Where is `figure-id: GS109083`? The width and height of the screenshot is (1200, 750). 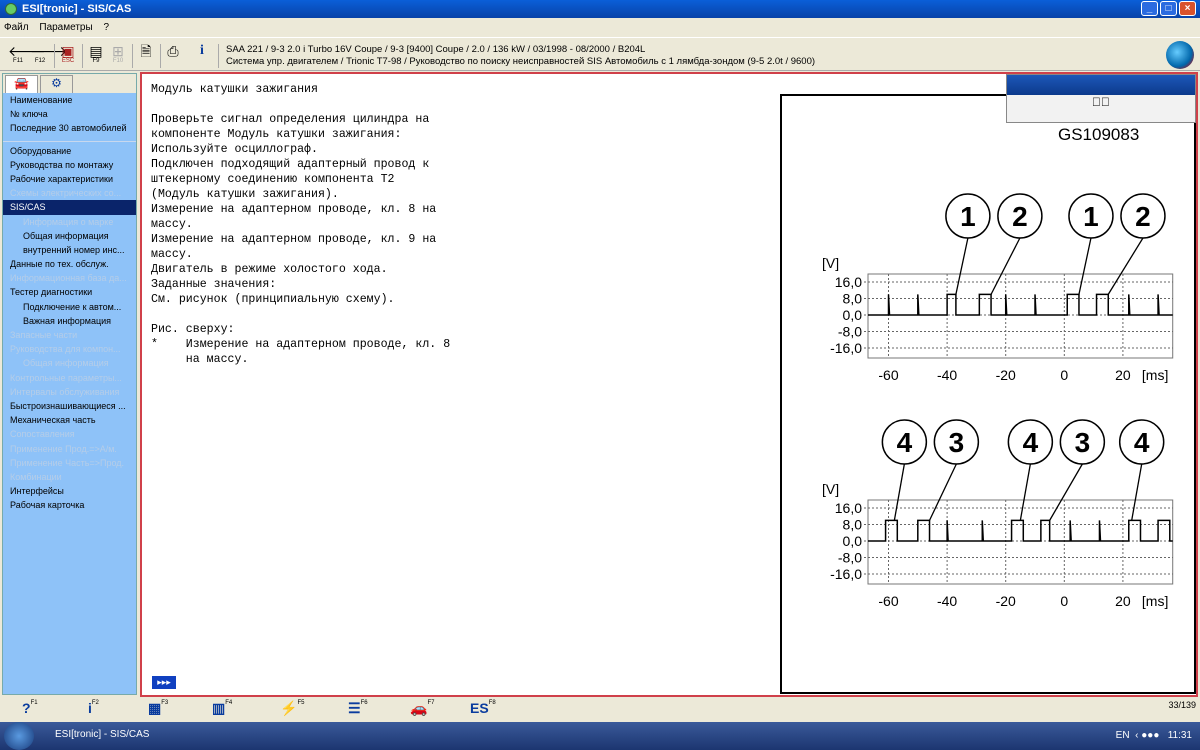
figure-id: GS109083 is located at coordinates (1098, 134).